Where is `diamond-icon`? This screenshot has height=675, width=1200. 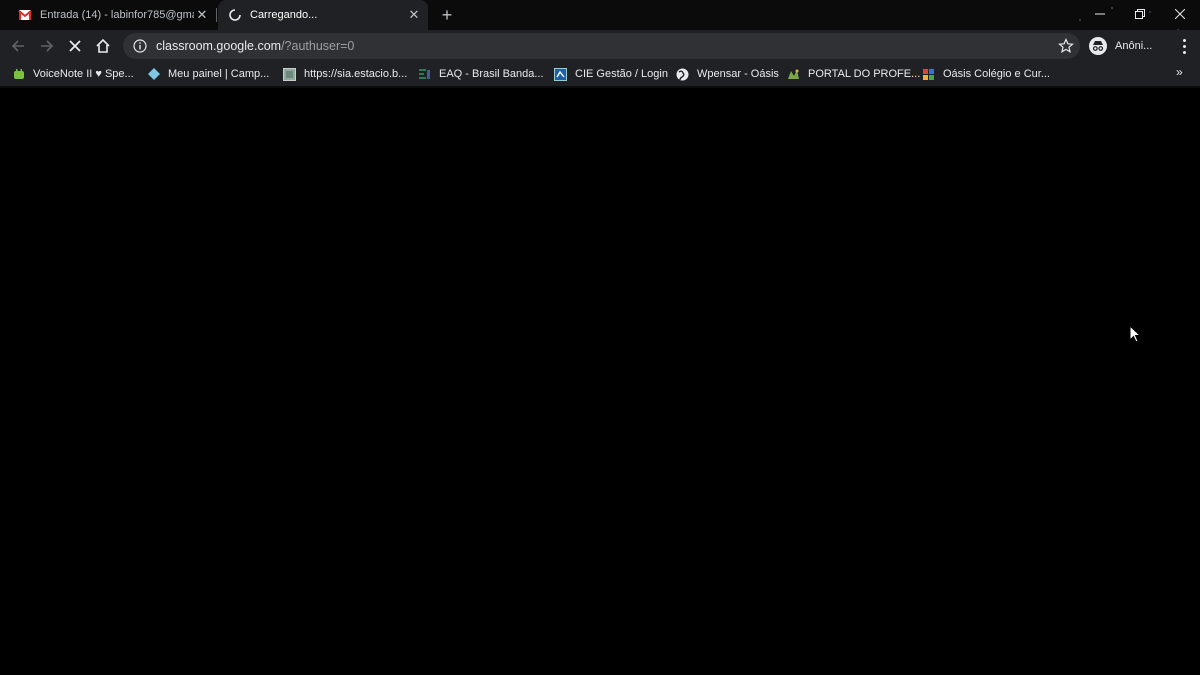 diamond-icon is located at coordinates (153, 74).